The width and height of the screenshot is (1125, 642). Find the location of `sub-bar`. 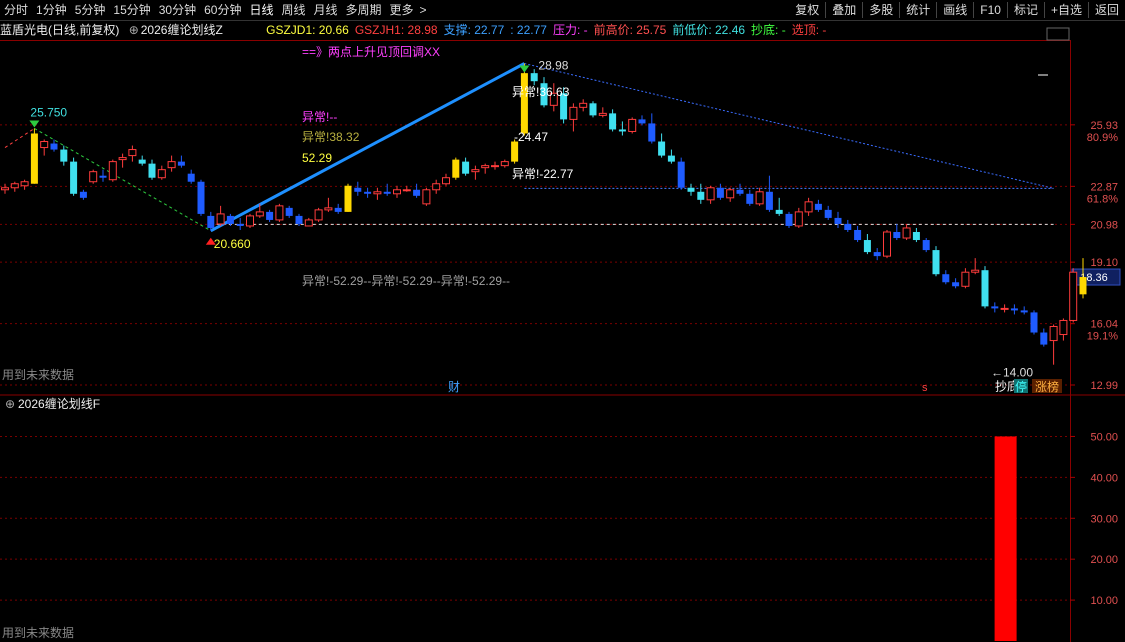

sub-bar is located at coordinates (1005, 538).